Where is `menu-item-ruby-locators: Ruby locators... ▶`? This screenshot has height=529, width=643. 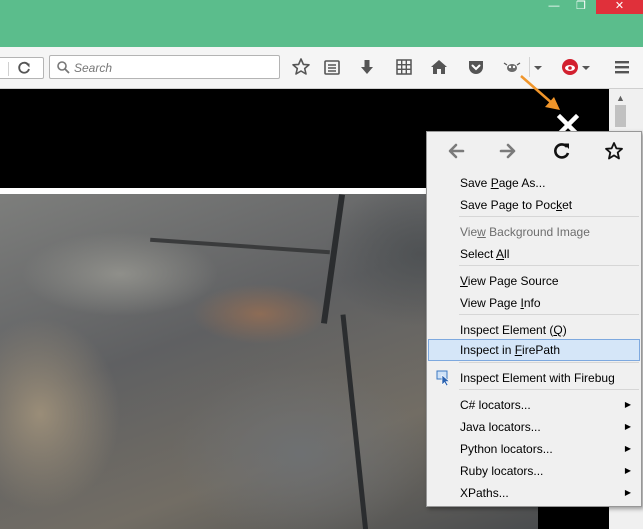
menu-item-ruby-locators: Ruby locators... ▶ is located at coordinates (534, 471).